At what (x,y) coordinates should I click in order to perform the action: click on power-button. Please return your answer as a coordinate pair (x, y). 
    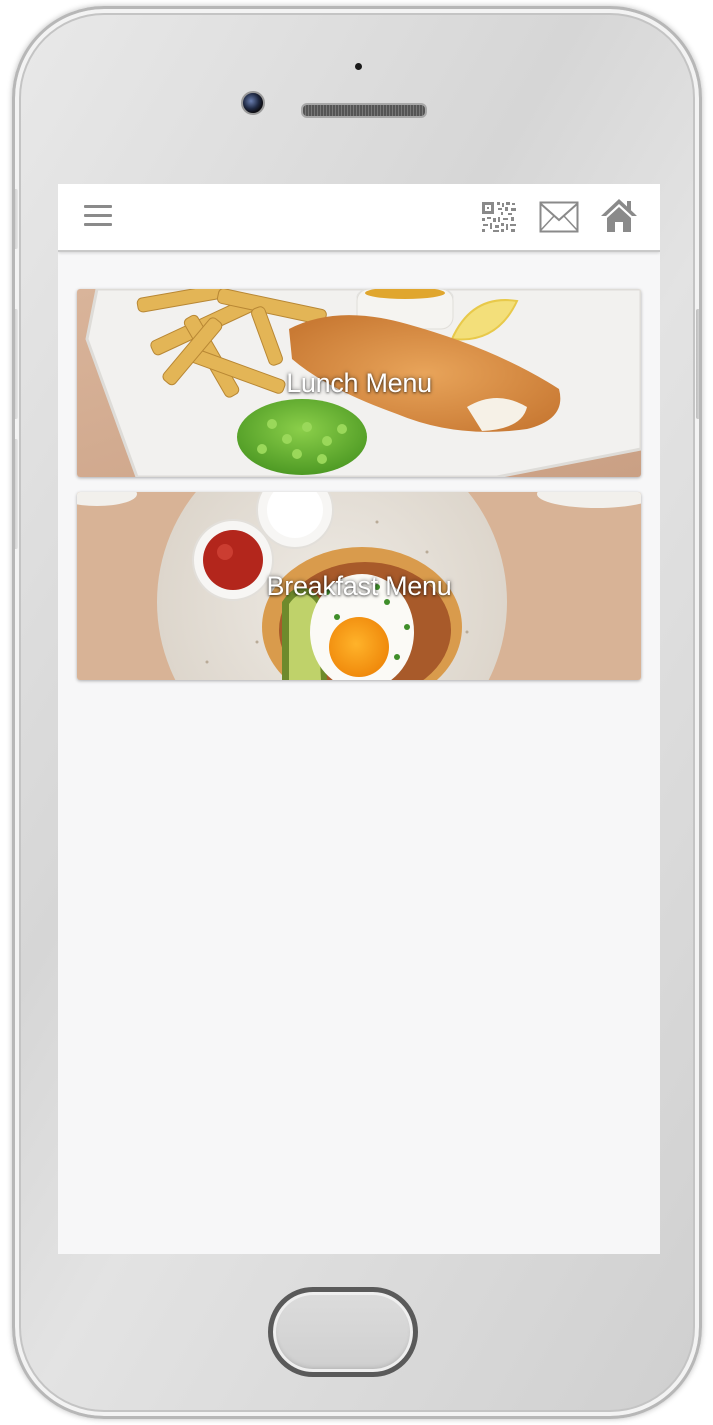
    Looking at the image, I should click on (697, 364).